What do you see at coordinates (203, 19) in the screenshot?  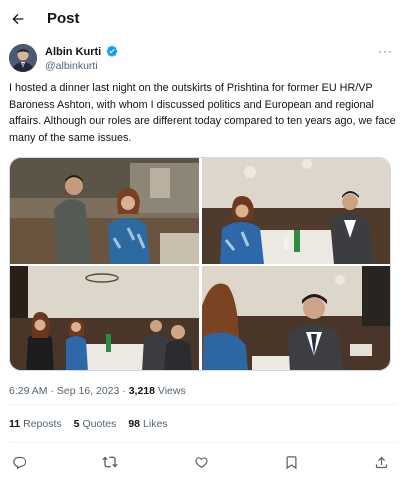 I see `top-bar: Post` at bounding box center [203, 19].